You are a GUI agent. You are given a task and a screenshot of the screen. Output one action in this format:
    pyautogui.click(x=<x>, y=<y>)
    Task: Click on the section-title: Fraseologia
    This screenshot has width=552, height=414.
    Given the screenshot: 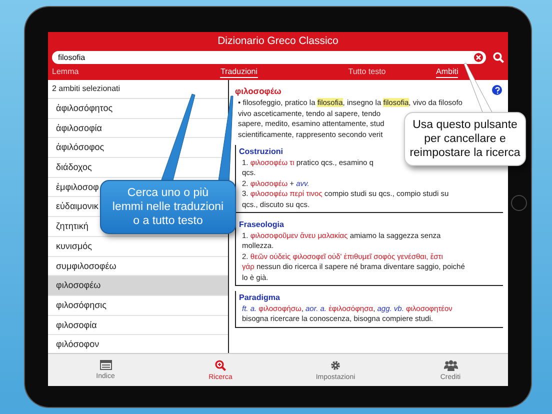 What is the action you would take?
    pyautogui.click(x=261, y=224)
    